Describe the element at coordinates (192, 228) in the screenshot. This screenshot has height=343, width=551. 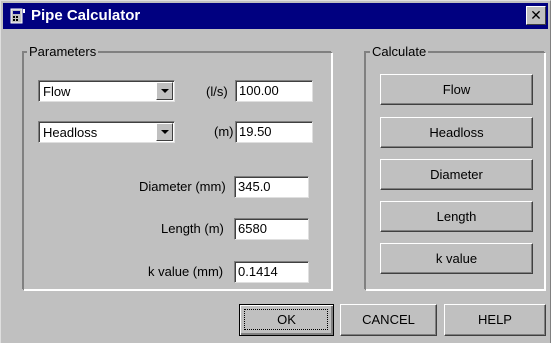
I see `length-label: Length (m)` at that location.